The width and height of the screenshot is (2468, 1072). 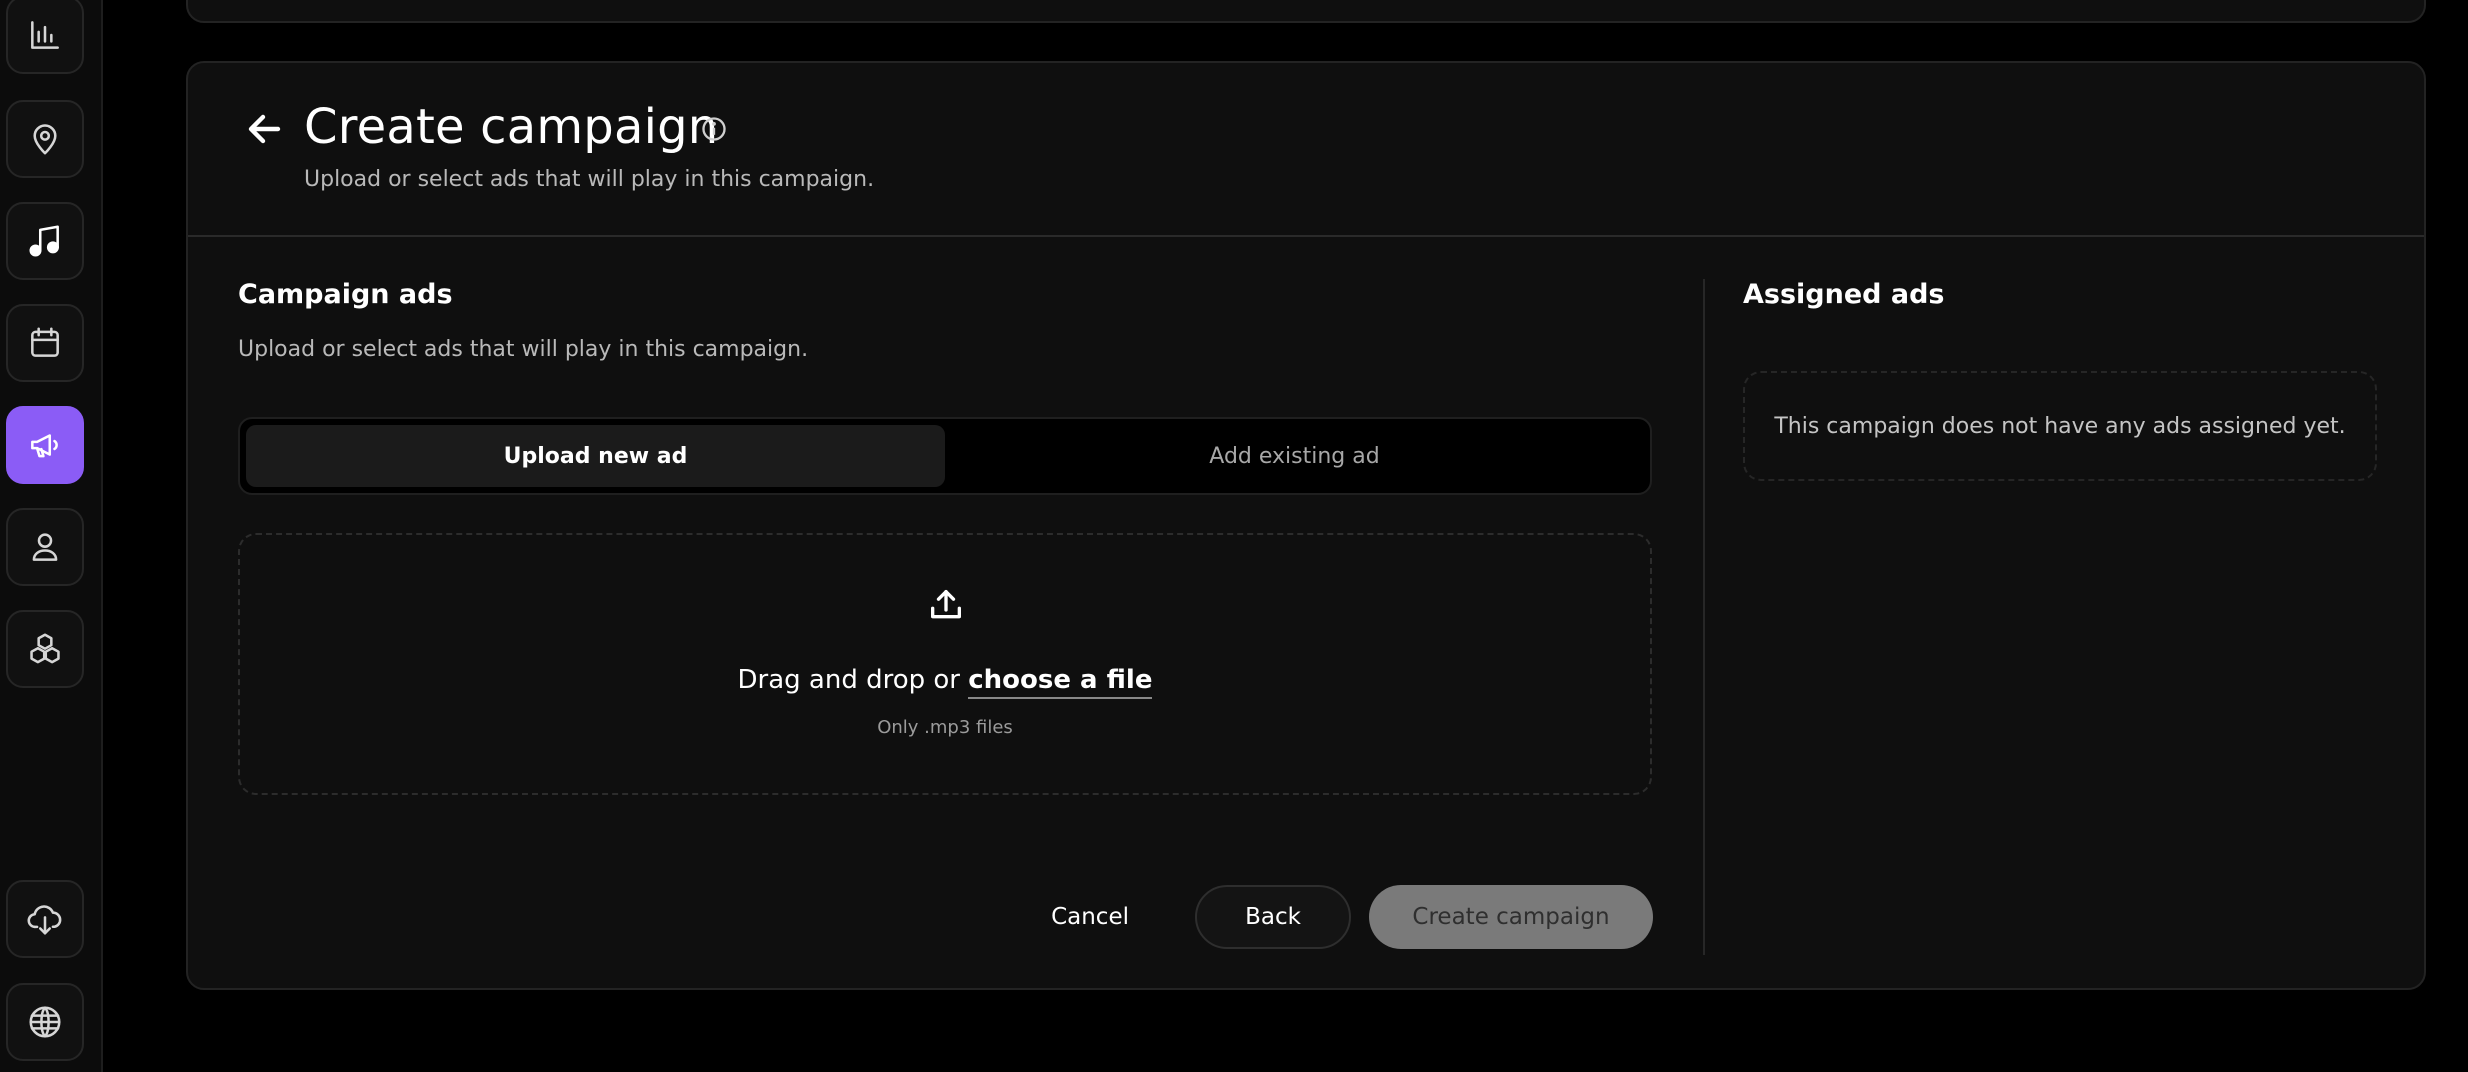 I want to click on sidebar-item-locations, so click(x=45, y=139).